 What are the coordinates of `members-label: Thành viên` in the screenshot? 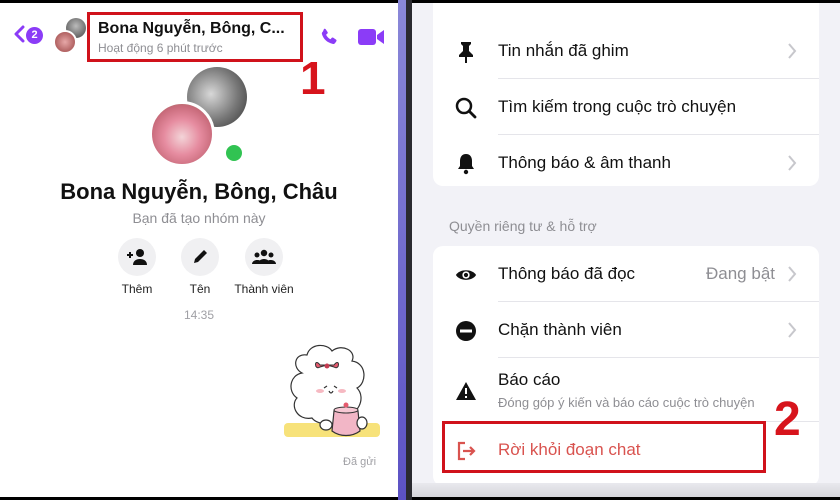 It's located at (264, 289).